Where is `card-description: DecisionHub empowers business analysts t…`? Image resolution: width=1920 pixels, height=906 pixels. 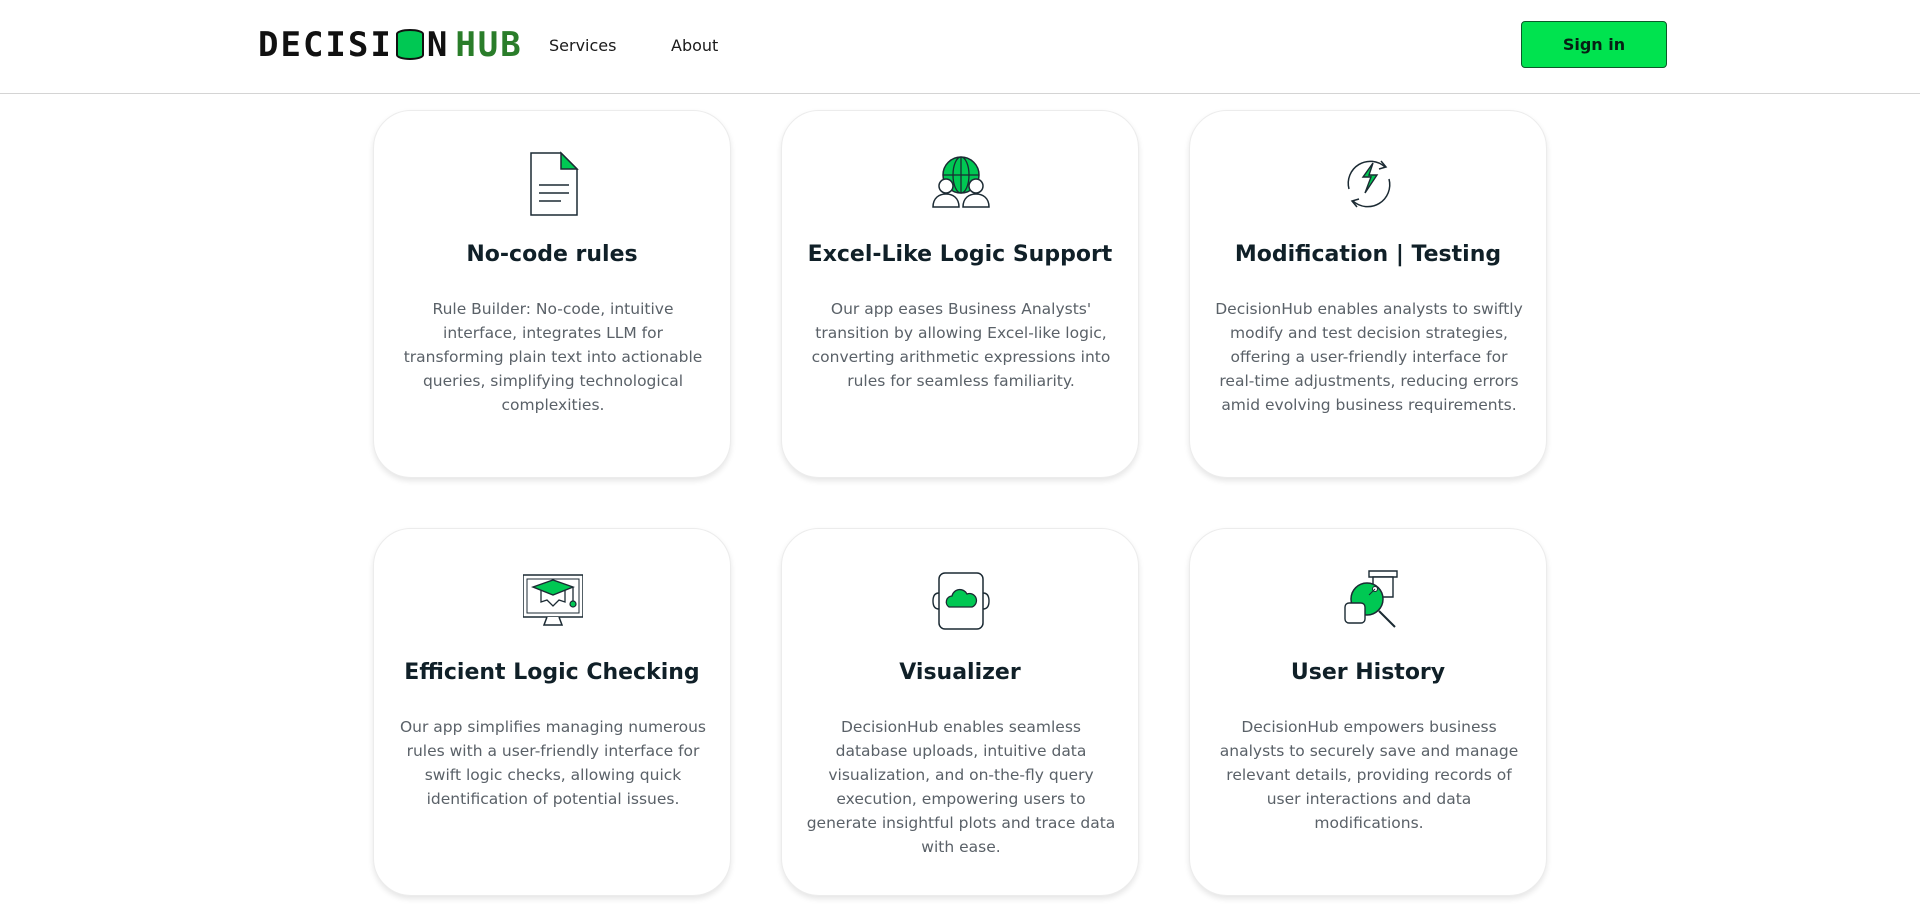 card-description: DecisionHub empowers business analysts t… is located at coordinates (1369, 775).